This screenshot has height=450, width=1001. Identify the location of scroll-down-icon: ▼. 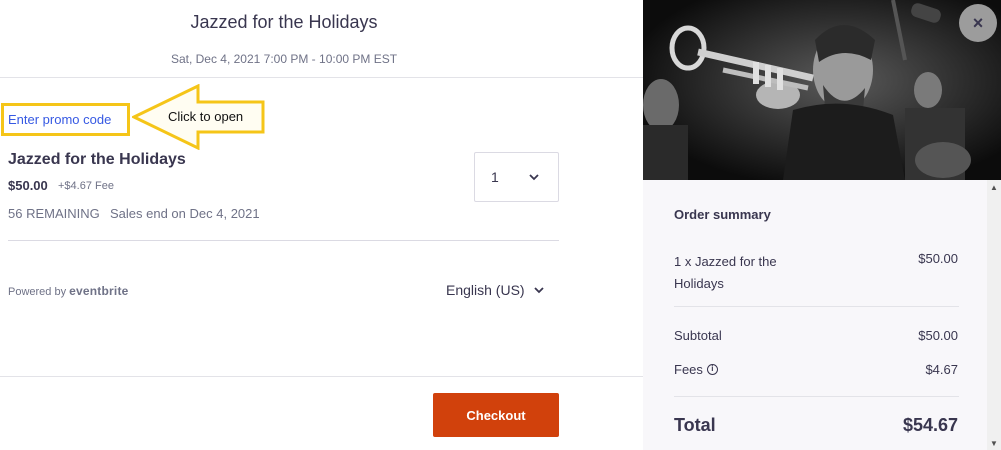
(994, 443).